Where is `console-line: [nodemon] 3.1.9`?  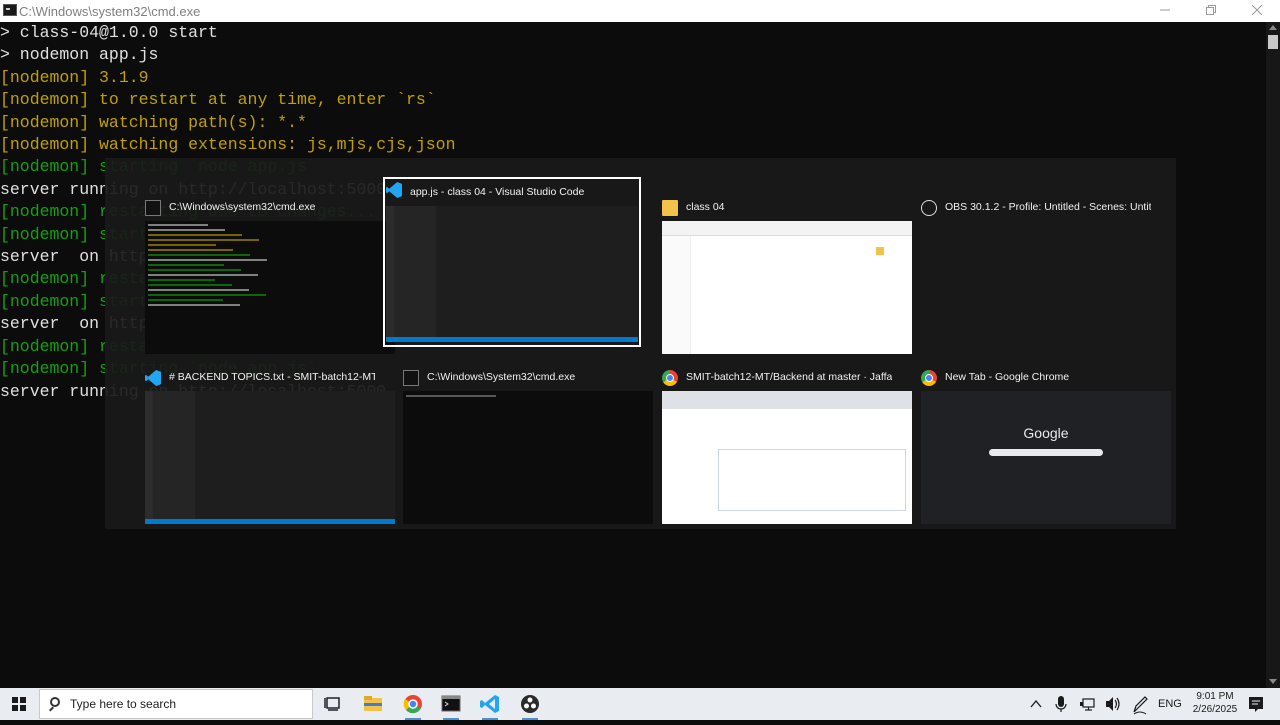 console-line: [nodemon] 3.1.9 is located at coordinates (74, 77).